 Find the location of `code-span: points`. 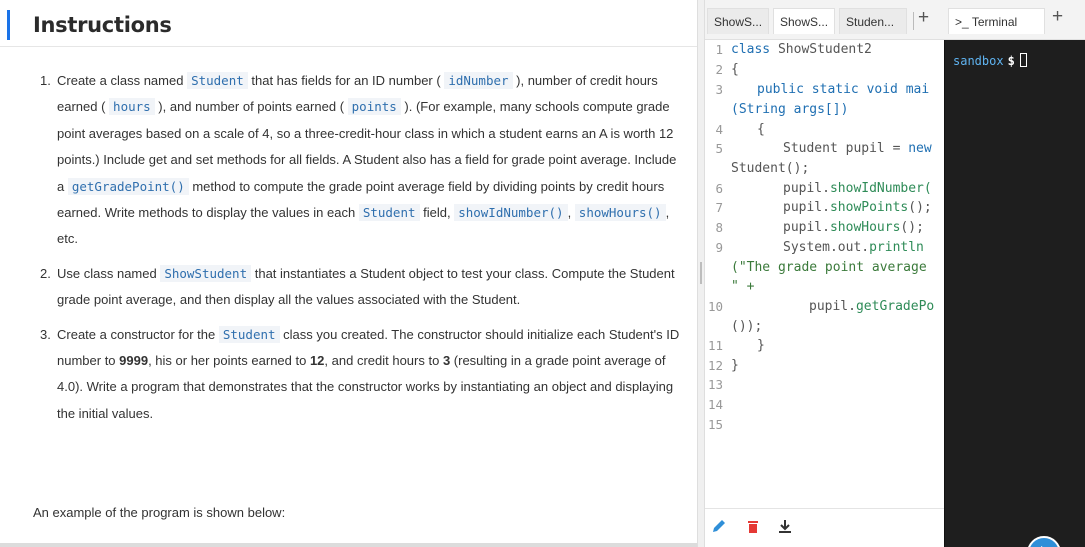

code-span: points is located at coordinates (374, 107).